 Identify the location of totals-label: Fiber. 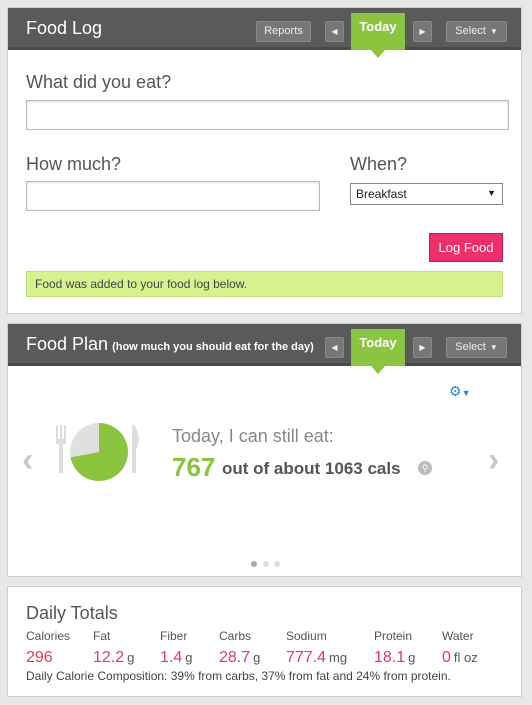
(174, 636).